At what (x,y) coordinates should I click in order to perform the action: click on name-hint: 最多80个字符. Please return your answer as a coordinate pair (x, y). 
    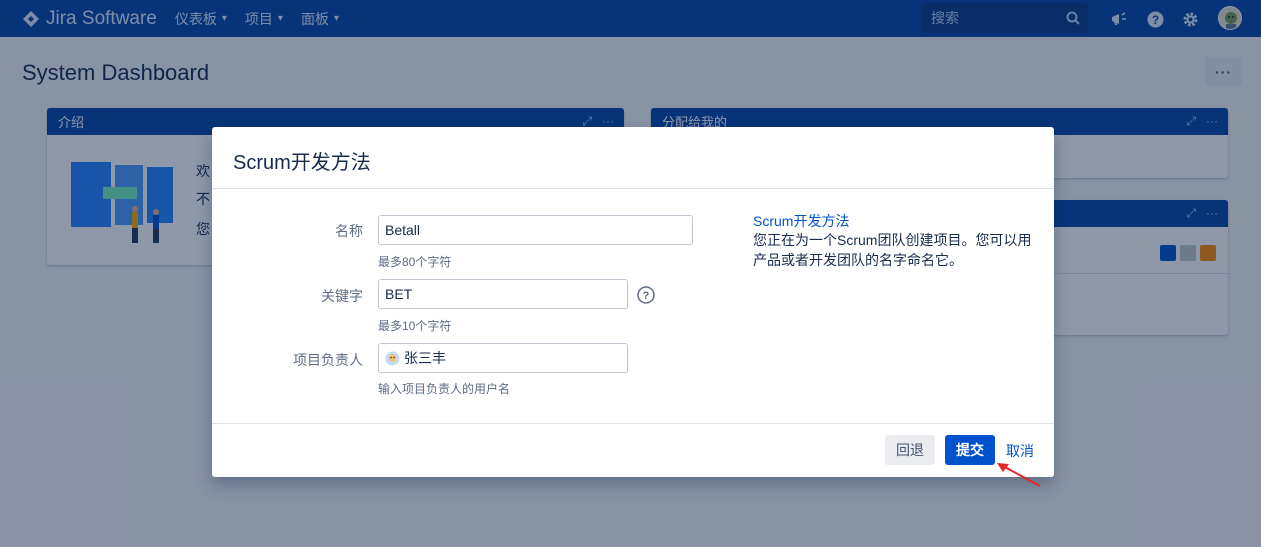
    Looking at the image, I should click on (415, 262).